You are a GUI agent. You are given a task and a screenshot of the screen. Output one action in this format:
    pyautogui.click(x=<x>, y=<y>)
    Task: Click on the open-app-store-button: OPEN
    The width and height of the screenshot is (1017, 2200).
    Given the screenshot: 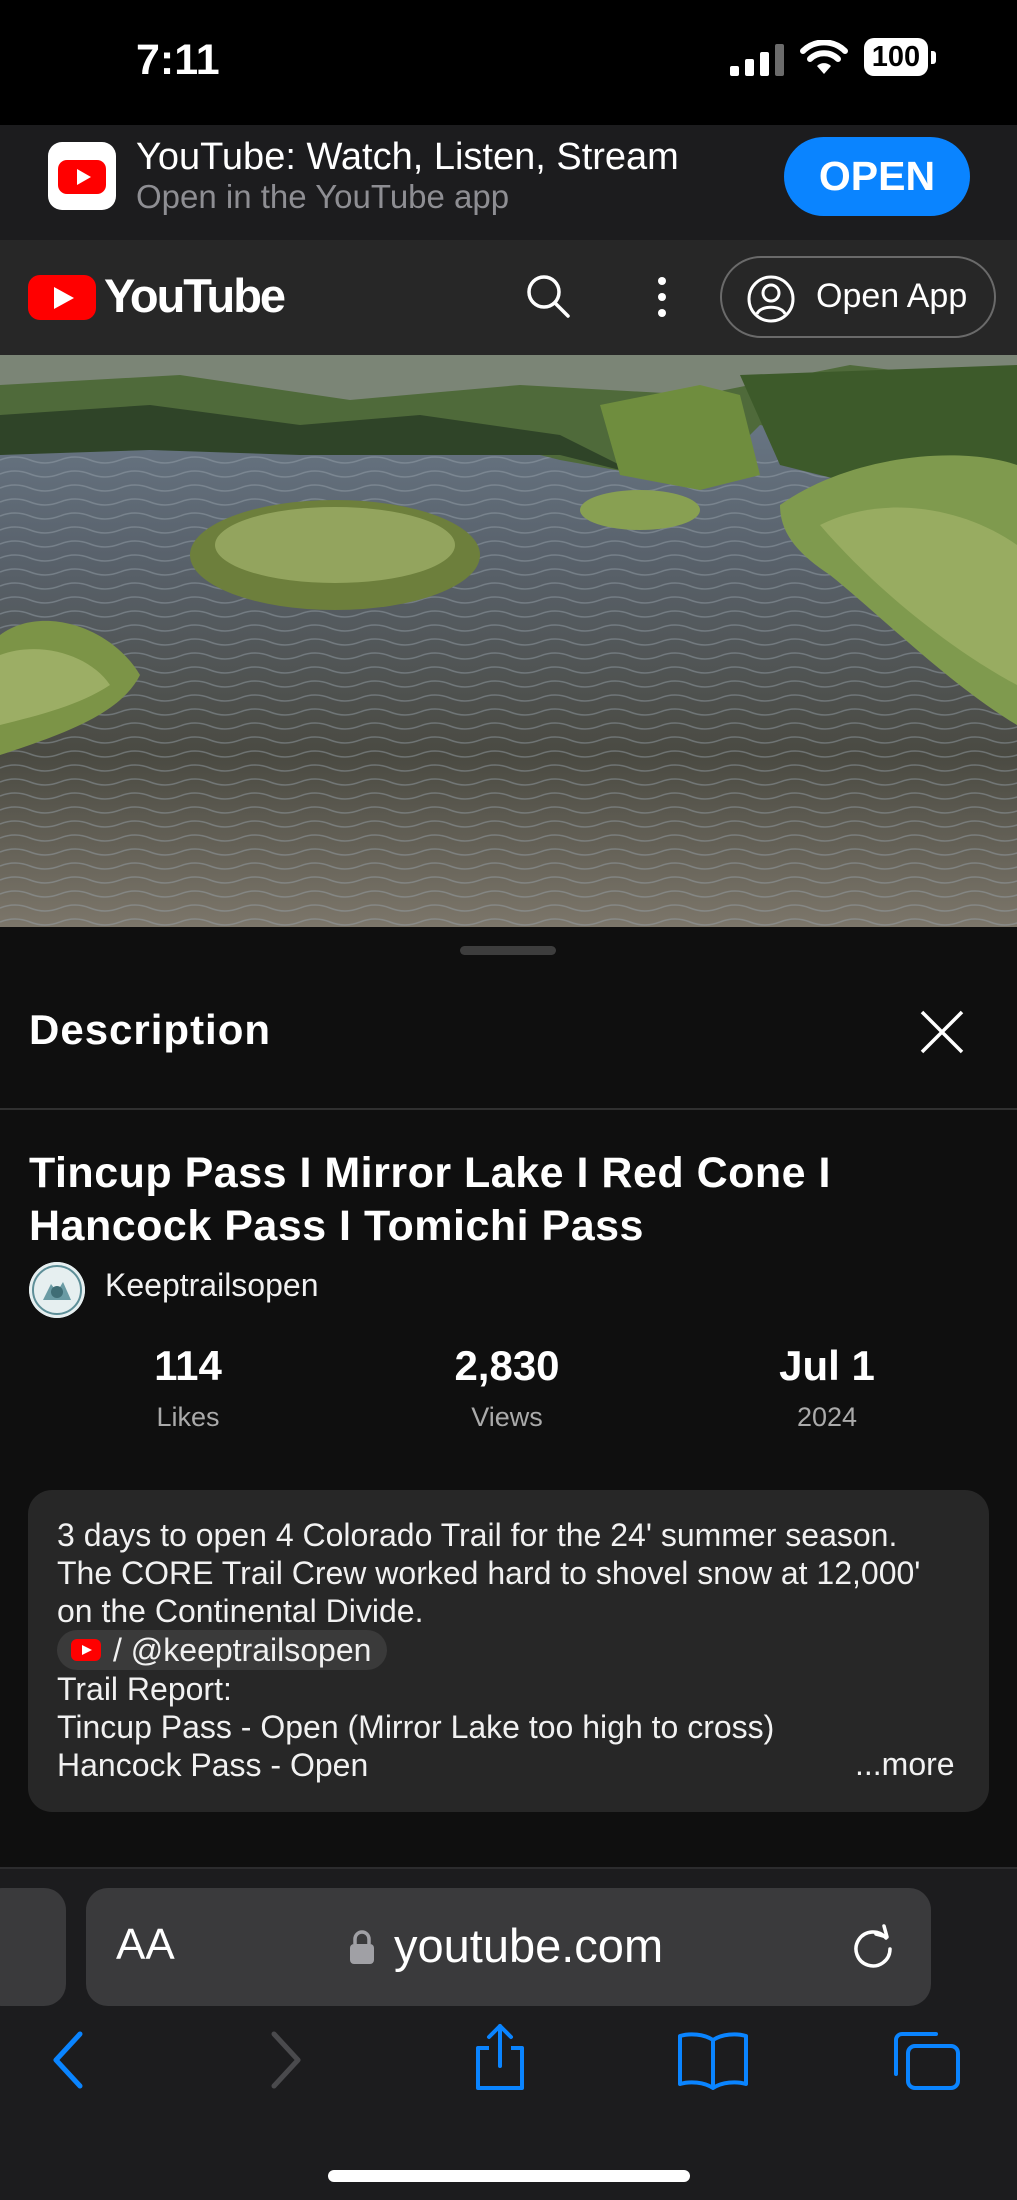 What is the action you would take?
    pyautogui.click(x=877, y=176)
    